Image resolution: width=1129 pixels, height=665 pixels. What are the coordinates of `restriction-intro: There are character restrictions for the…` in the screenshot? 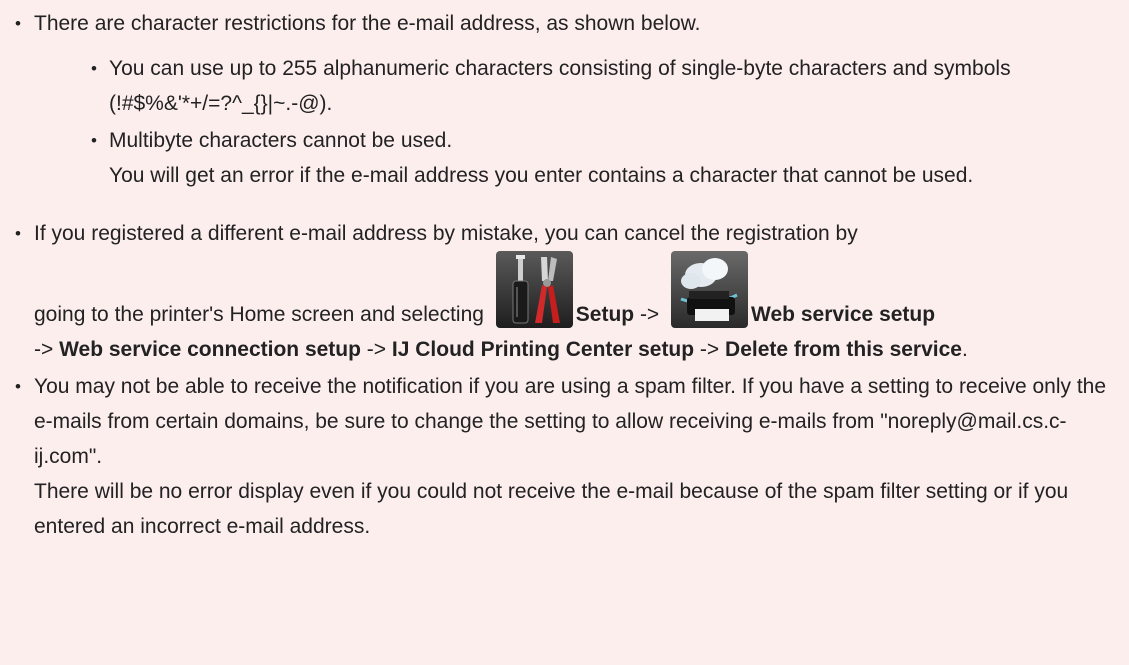 It's located at (367, 23).